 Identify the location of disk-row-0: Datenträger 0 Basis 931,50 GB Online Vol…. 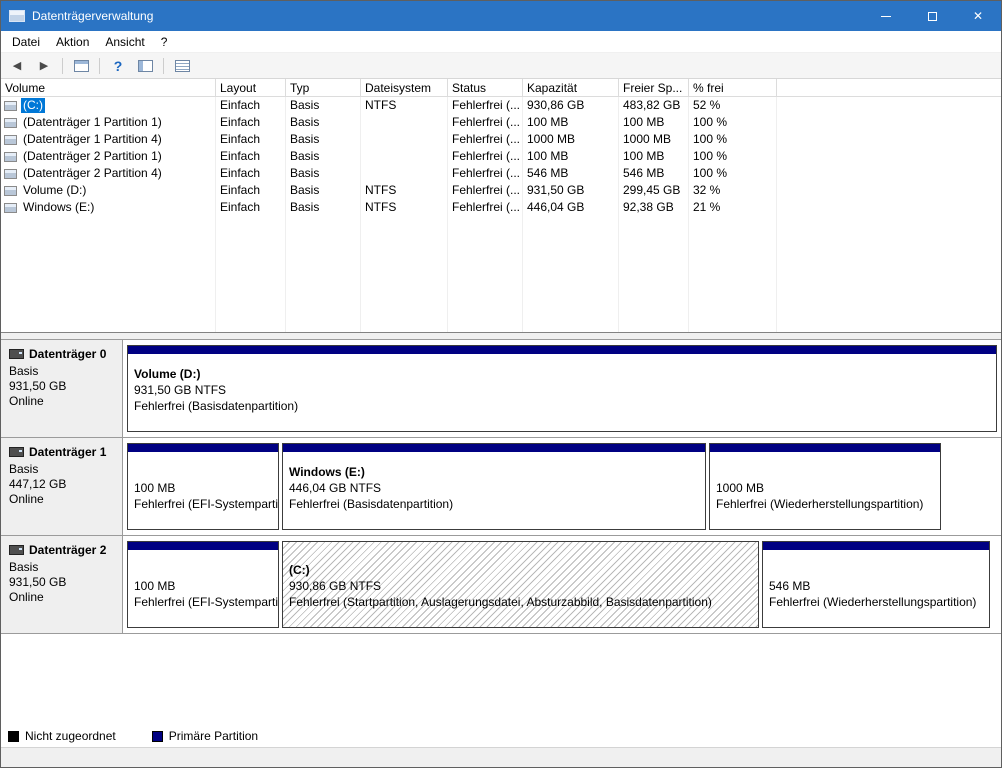
(501, 389).